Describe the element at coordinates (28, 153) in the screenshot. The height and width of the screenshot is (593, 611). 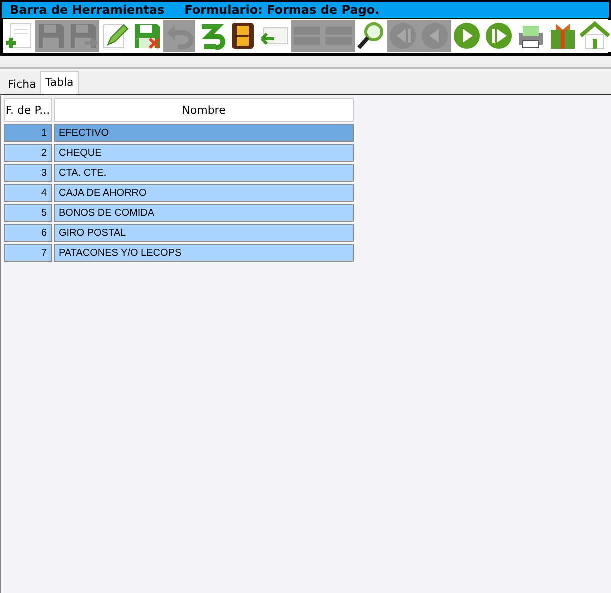
I see `table-cell: 2` at that location.